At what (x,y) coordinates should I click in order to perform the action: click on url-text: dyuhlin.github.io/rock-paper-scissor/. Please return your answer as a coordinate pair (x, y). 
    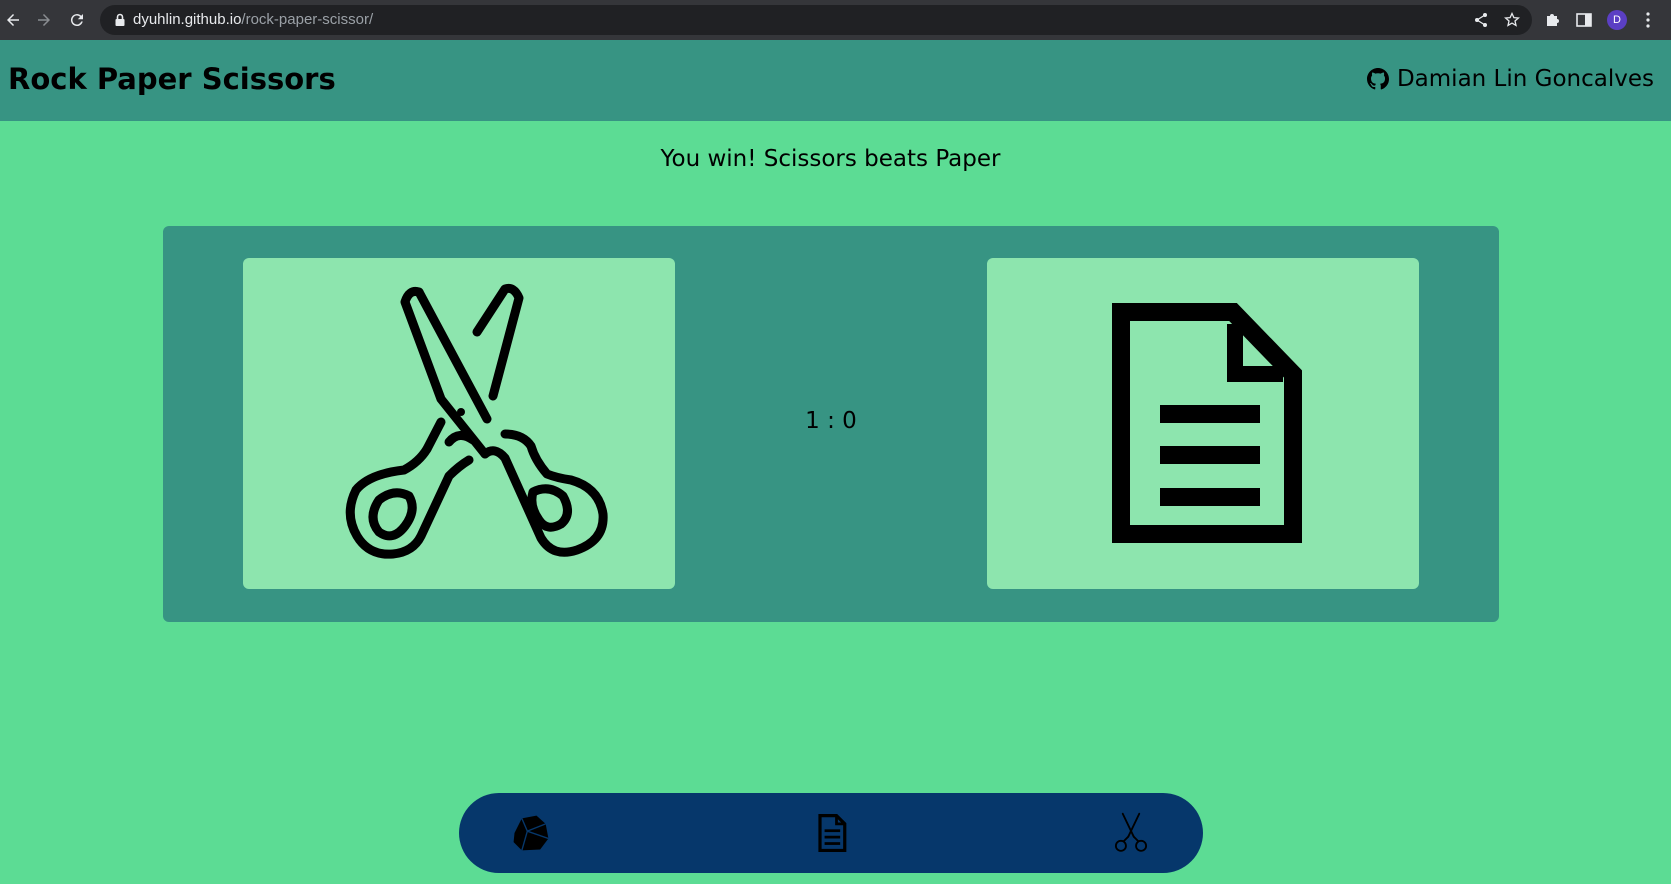
    Looking at the image, I should click on (253, 19).